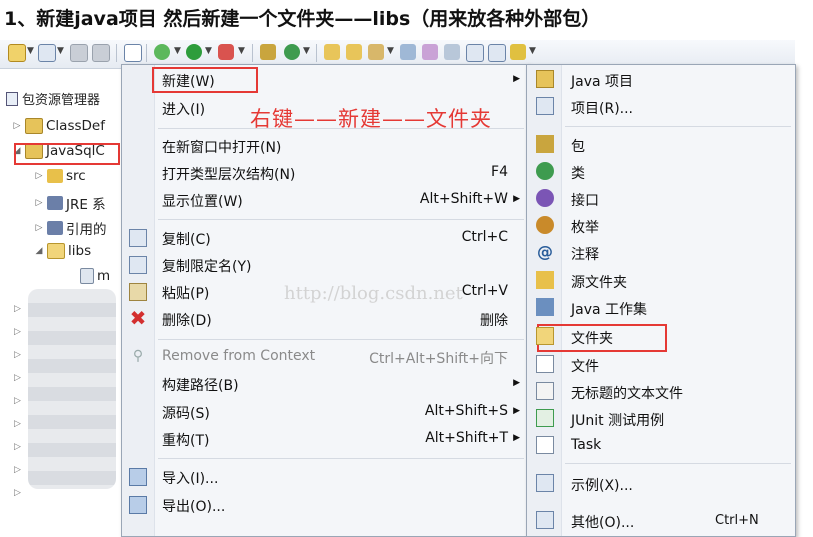 The width and height of the screenshot is (813, 537). Describe the element at coordinates (578, 146) in the screenshot. I see `submenu-item-package: 包` at that location.